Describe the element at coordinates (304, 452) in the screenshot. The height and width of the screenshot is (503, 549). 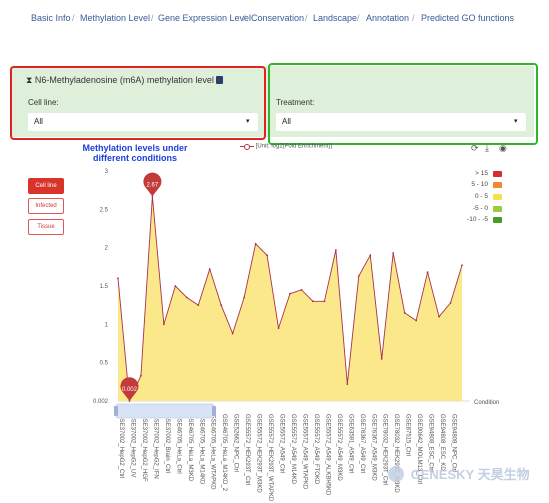
I see `x-tick-label: GSE55572_A549_WTAPKD` at that location.